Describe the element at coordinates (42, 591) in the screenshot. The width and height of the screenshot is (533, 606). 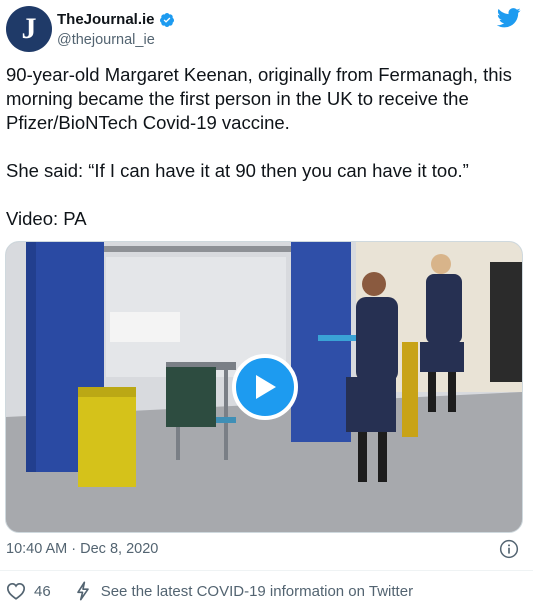
I see `like-count: 46` at that location.